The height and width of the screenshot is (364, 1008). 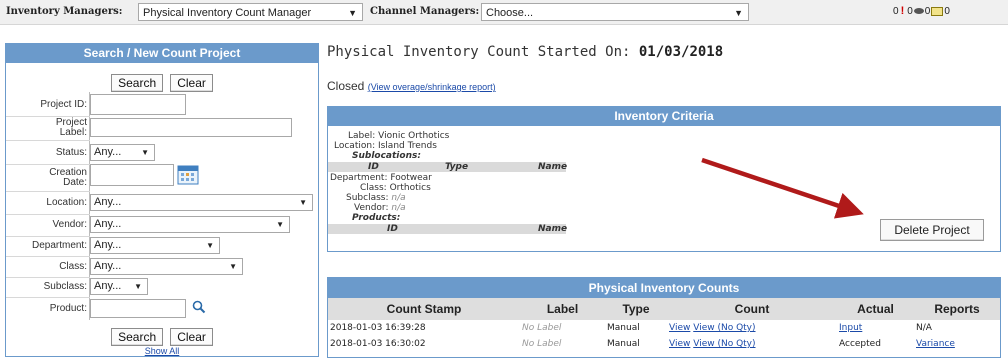 What do you see at coordinates (378, 328) in the screenshot?
I see `count-stamp-cell: 2018-01-03 16:39:28` at bounding box center [378, 328].